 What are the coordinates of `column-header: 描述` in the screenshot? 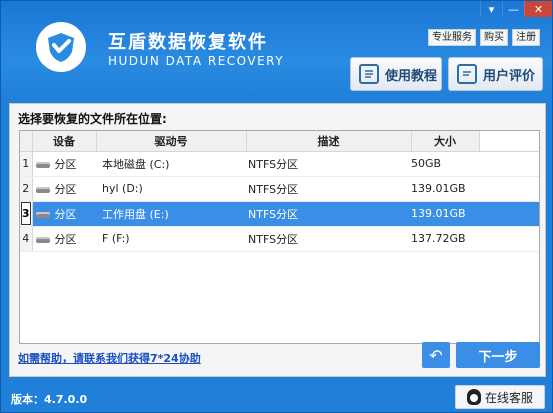 It's located at (329, 141).